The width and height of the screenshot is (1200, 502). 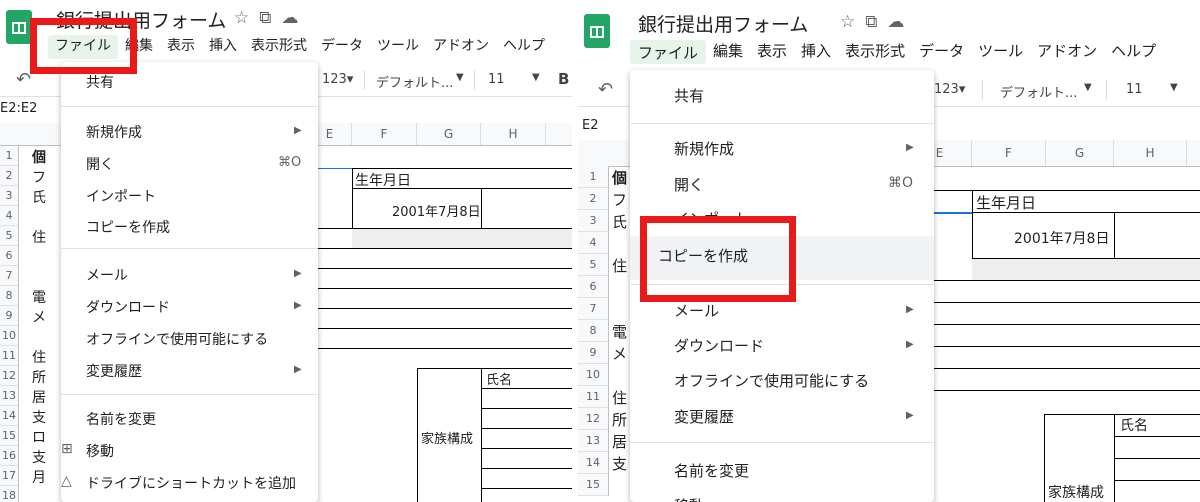 I want to click on name-box: E2:E2, so click(x=18, y=108).